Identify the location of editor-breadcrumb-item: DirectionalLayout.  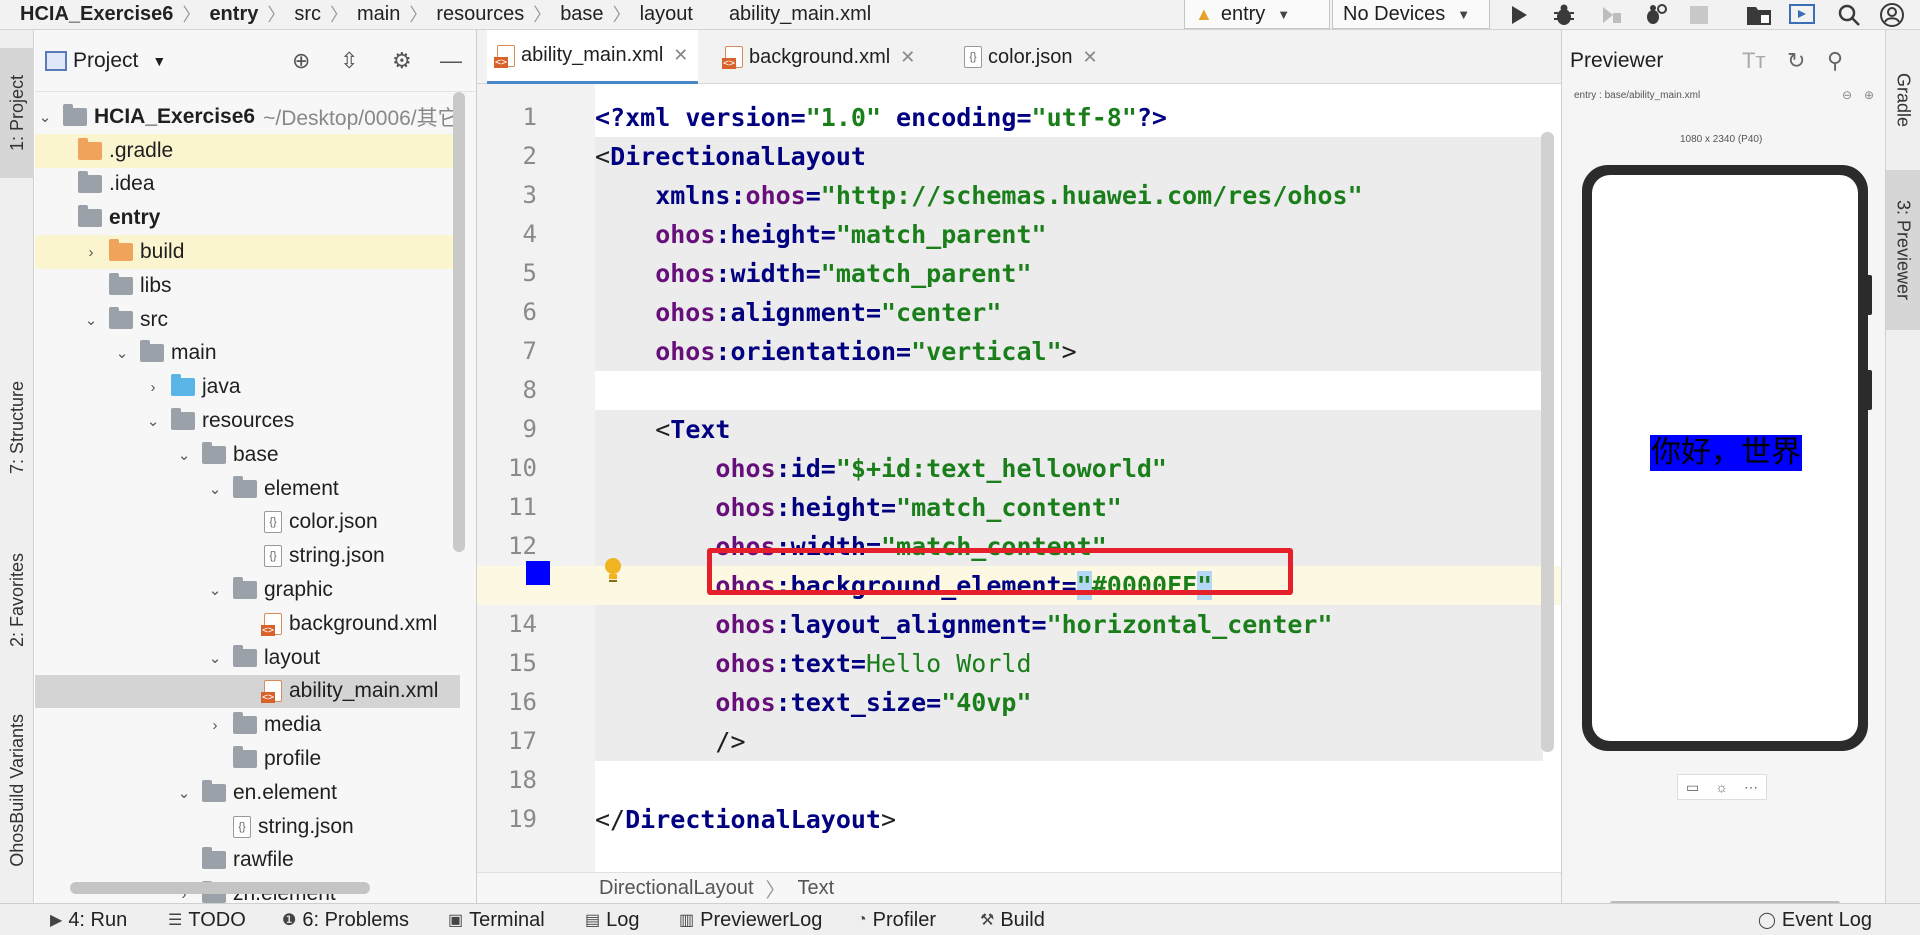
(676, 888).